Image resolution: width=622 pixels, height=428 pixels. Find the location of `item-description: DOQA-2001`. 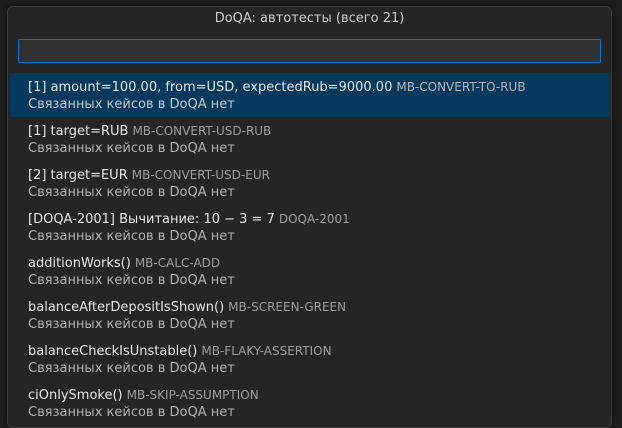

item-description: DOQA-2001 is located at coordinates (314, 219).